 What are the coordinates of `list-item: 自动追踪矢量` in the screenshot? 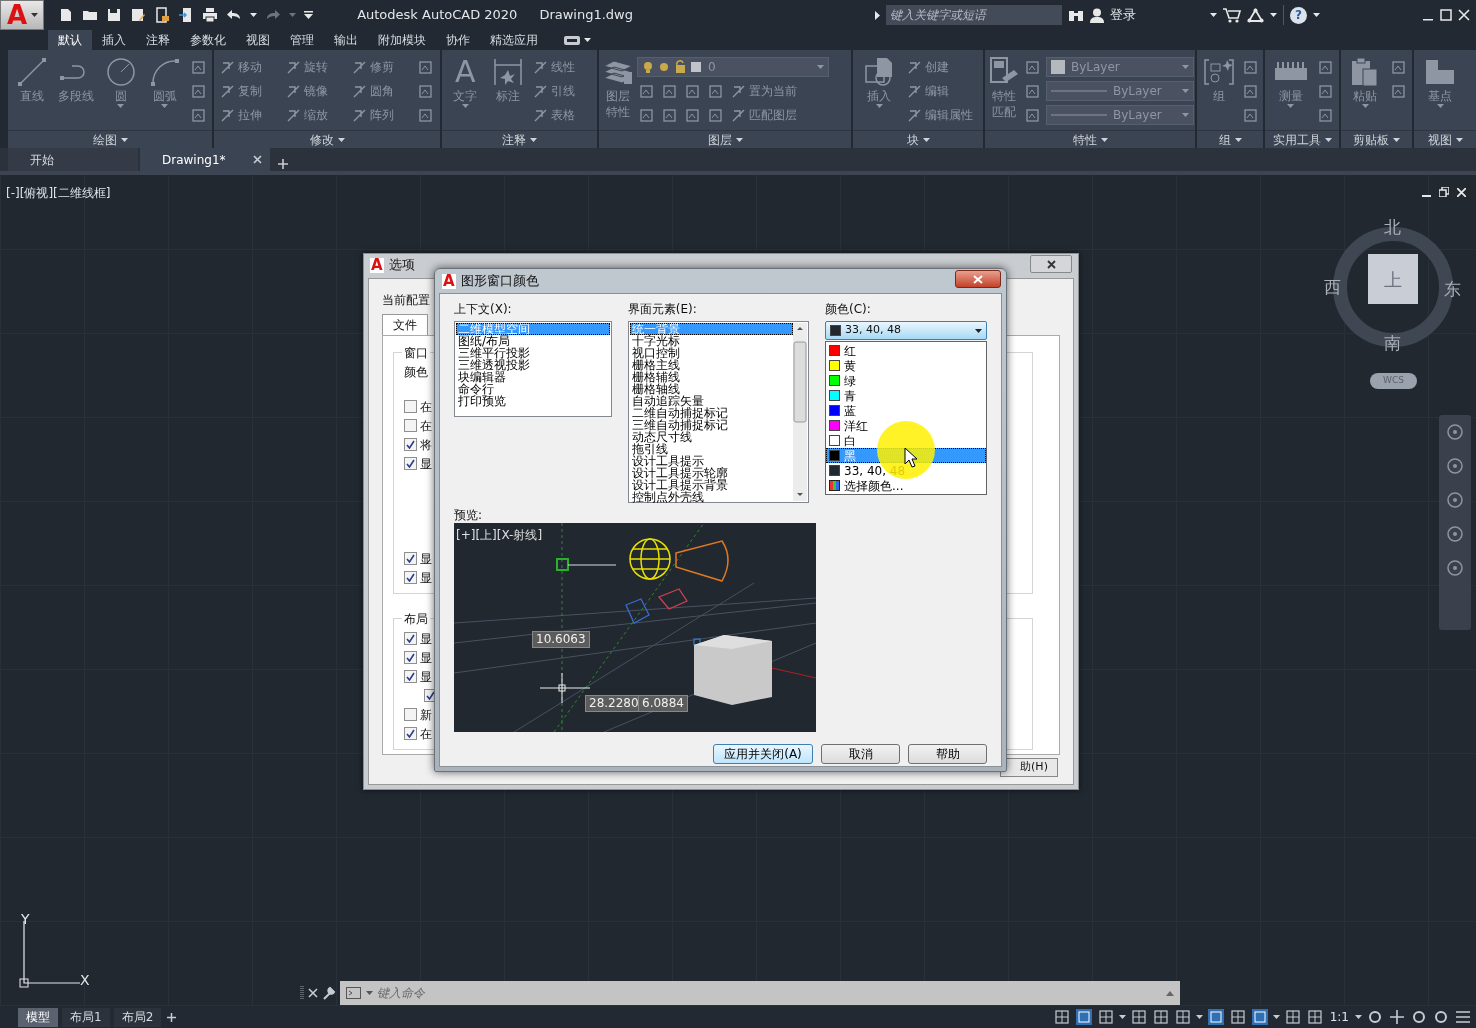 It's located at (711, 401).